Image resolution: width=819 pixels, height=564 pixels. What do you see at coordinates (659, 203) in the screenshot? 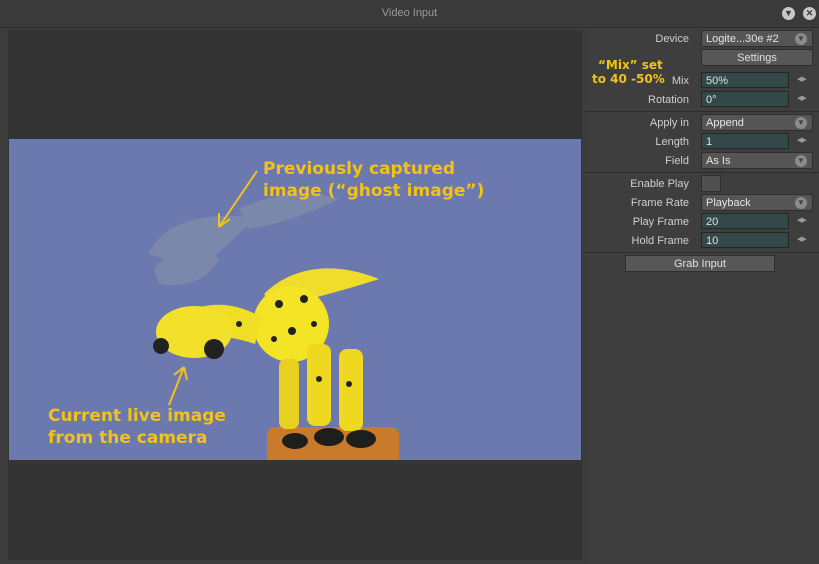
I see `frame-rate-label: Frame Rate` at bounding box center [659, 203].